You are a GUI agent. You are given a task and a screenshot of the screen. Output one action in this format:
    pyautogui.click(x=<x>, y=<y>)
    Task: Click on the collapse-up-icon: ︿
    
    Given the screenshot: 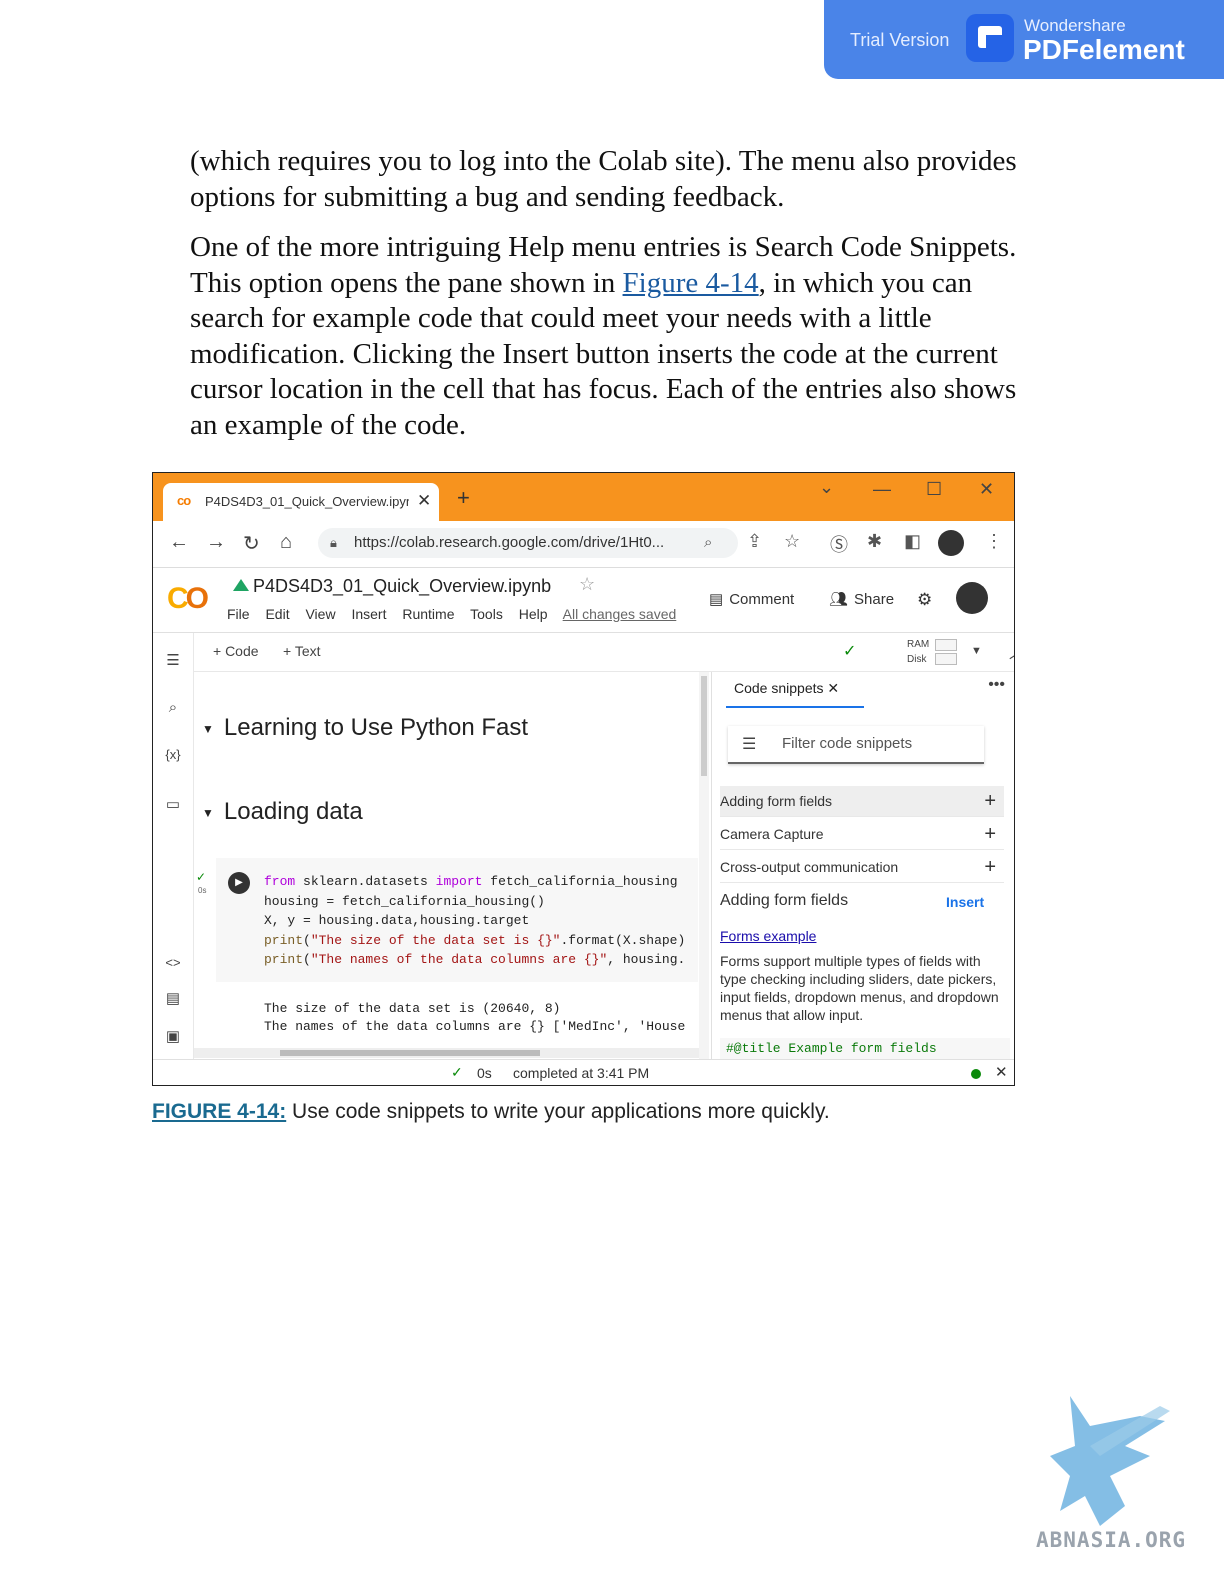 What is the action you would take?
    pyautogui.click(x=1011, y=651)
    